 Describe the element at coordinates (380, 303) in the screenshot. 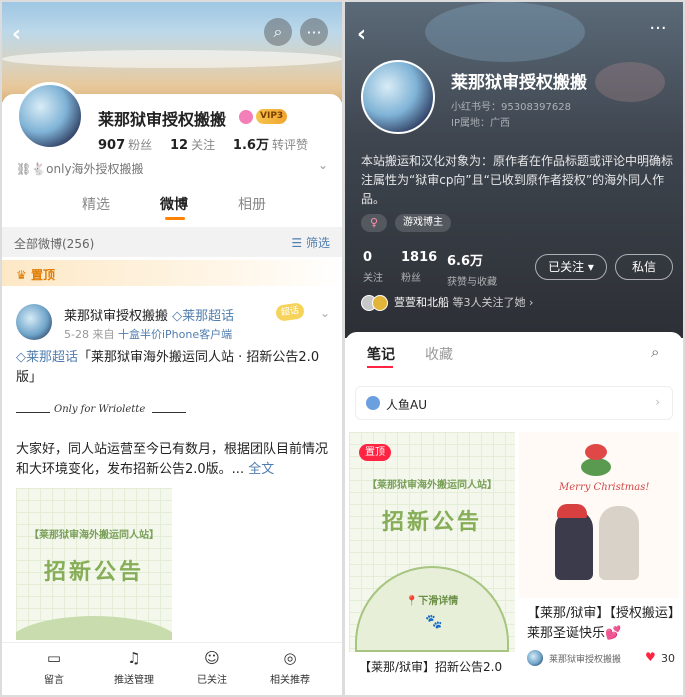

I see `mutual-avatar` at that location.